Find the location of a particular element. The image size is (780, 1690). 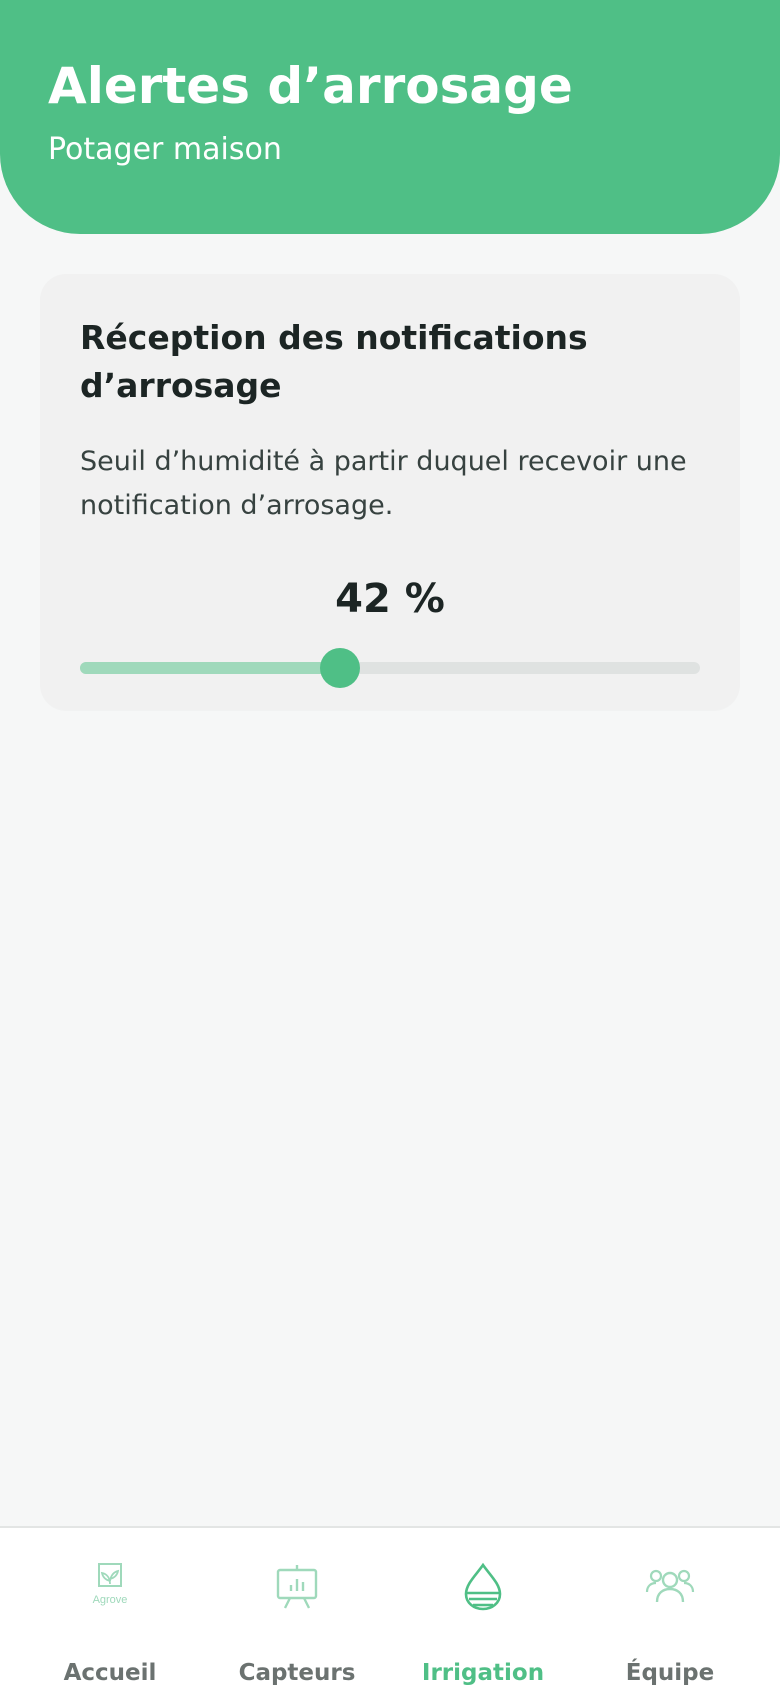

slider-thumb is located at coordinates (340, 668).